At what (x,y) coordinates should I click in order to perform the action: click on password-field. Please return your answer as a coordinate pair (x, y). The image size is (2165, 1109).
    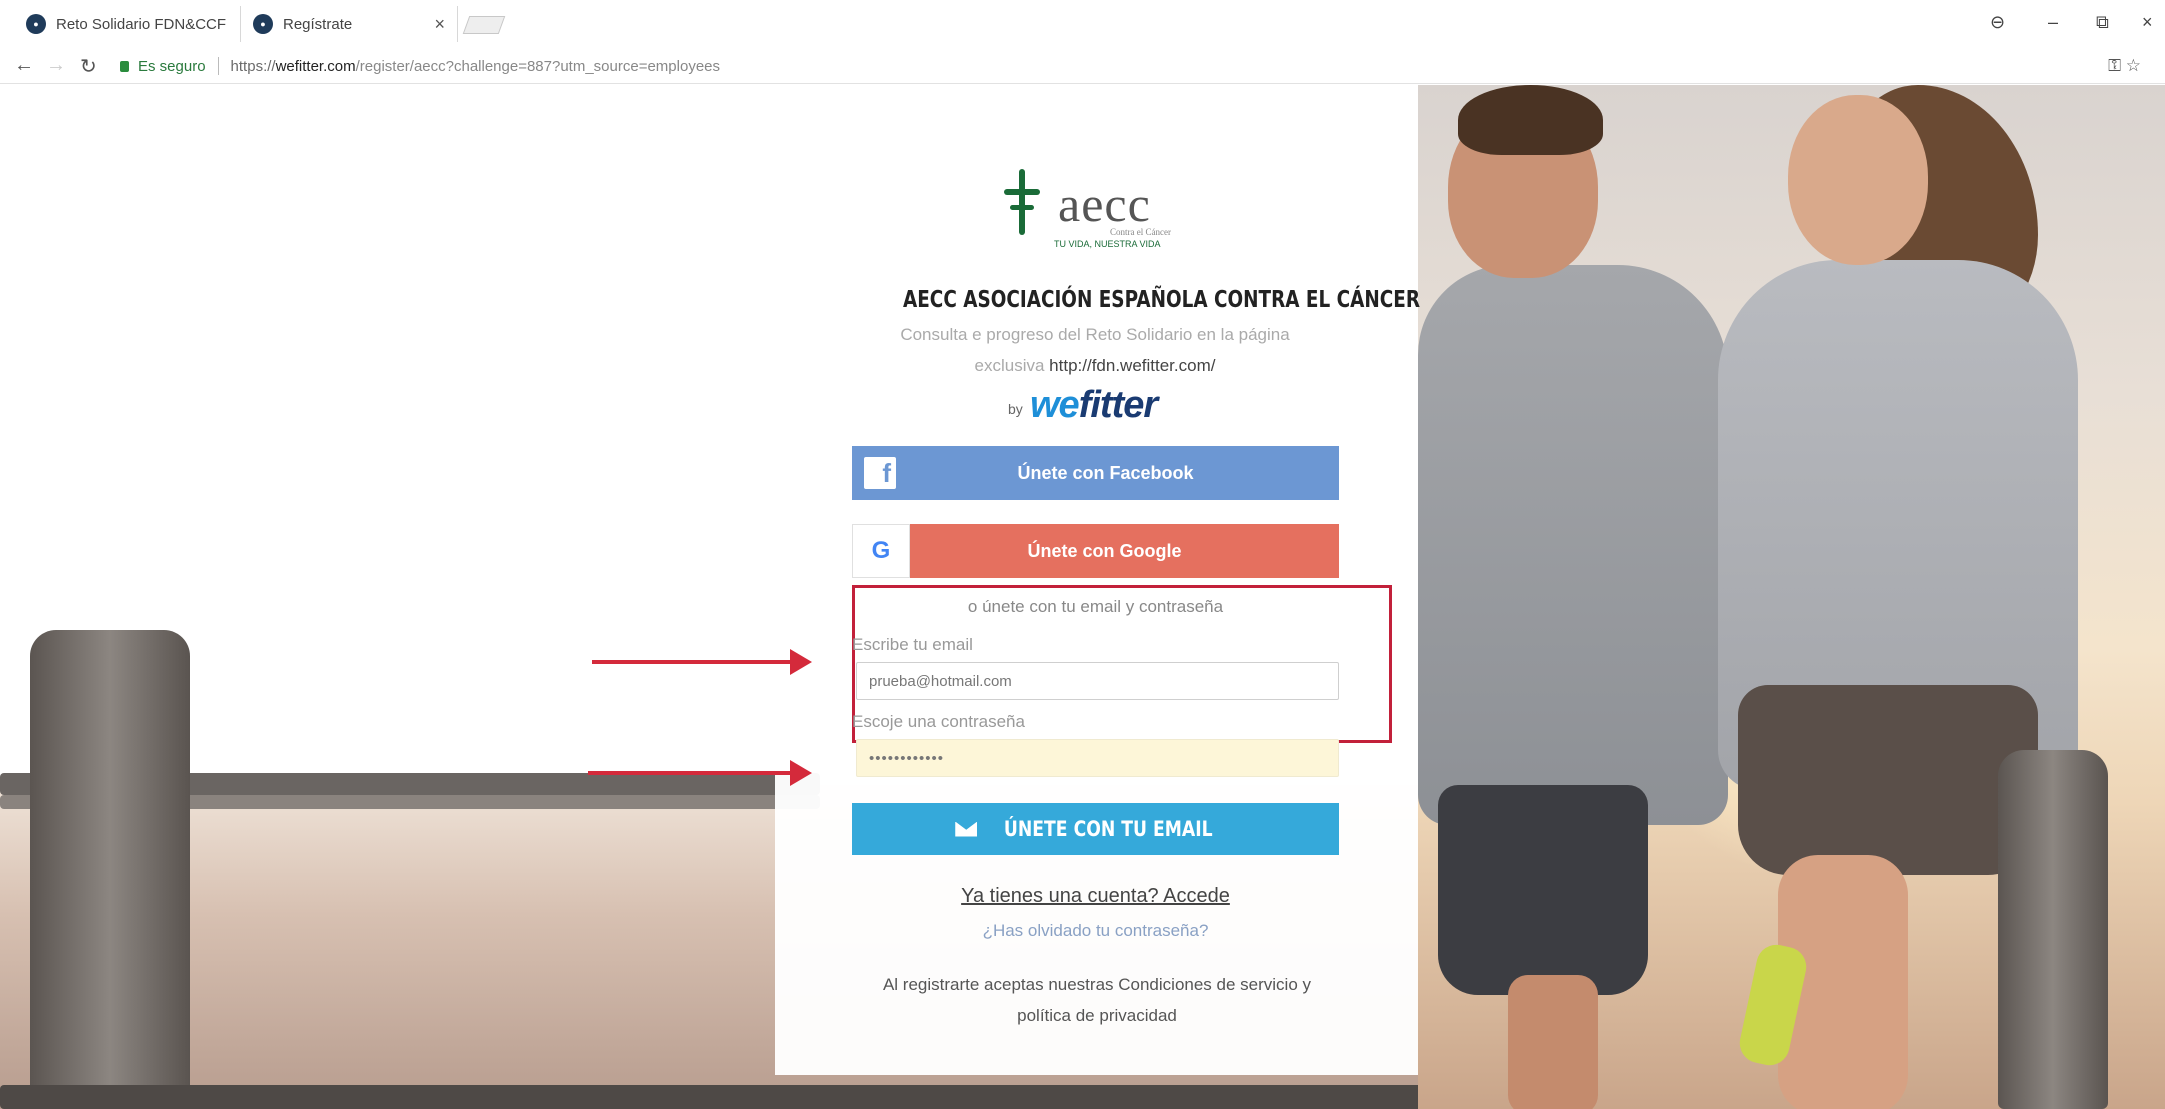
    Looking at the image, I should click on (1097, 758).